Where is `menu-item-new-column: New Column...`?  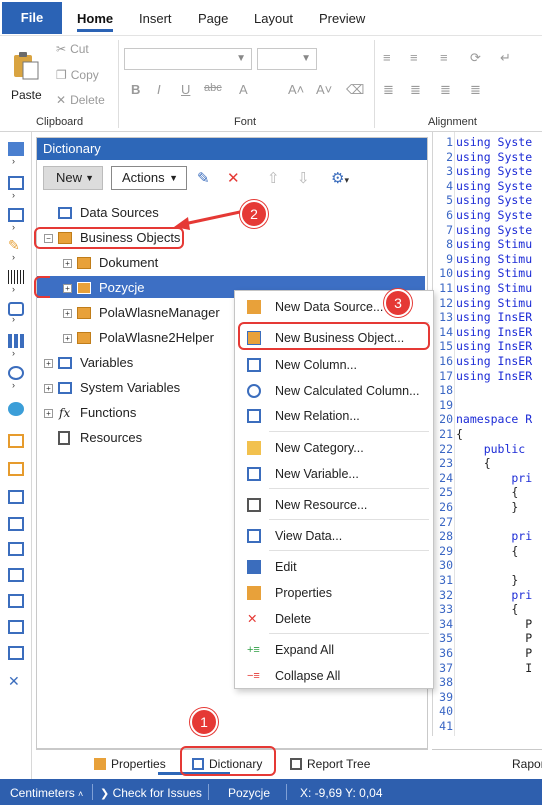
menu-item-new-column: New Column... is located at coordinates (334, 365).